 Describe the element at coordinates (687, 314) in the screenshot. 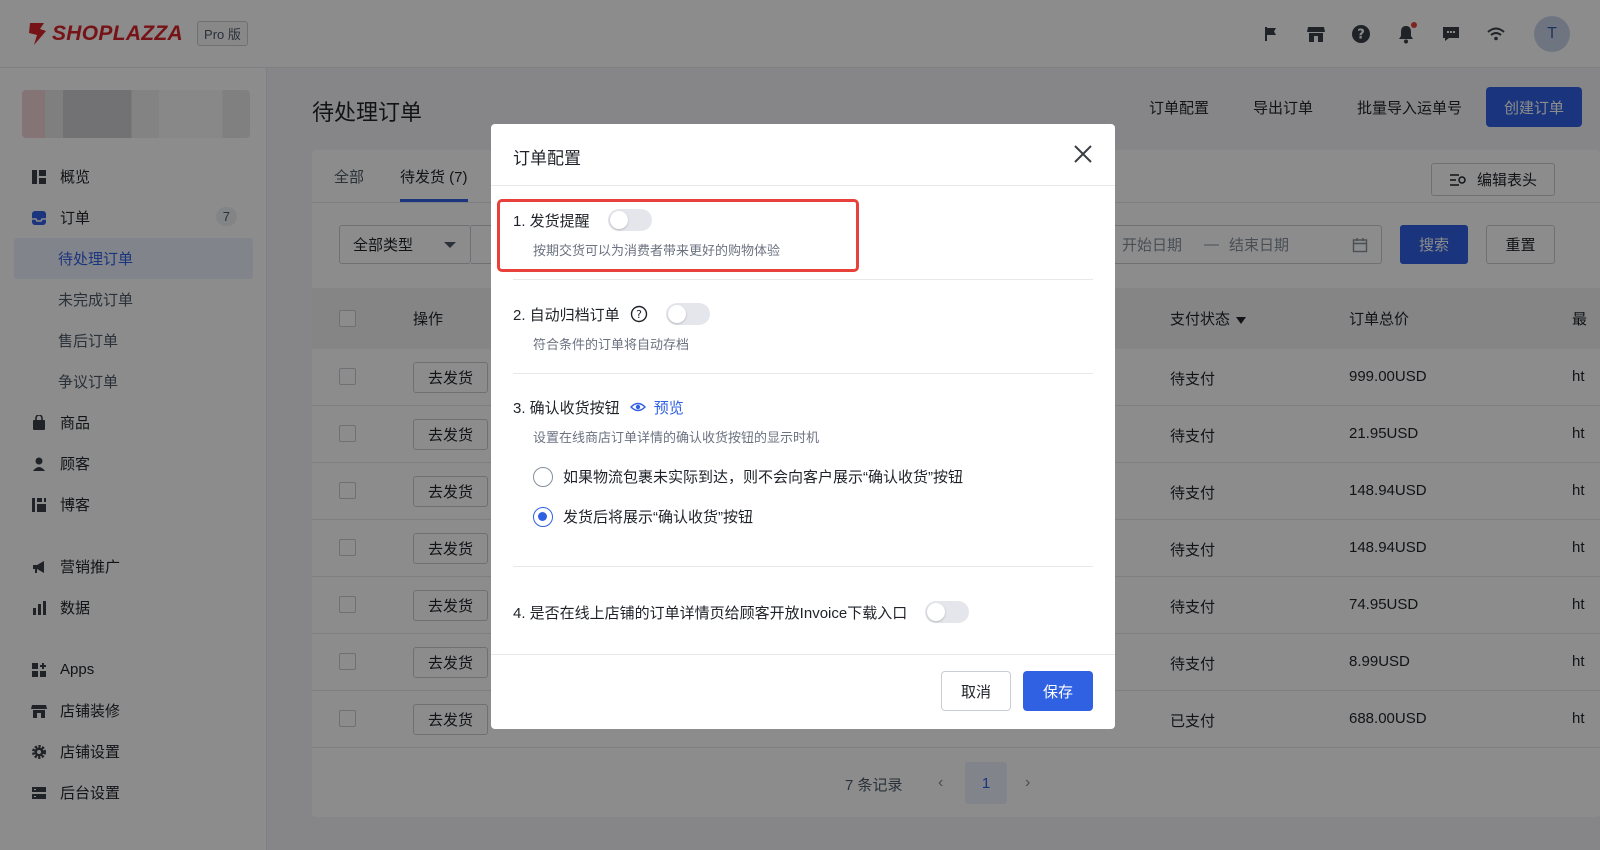

I see `auto-archive-toggle` at that location.